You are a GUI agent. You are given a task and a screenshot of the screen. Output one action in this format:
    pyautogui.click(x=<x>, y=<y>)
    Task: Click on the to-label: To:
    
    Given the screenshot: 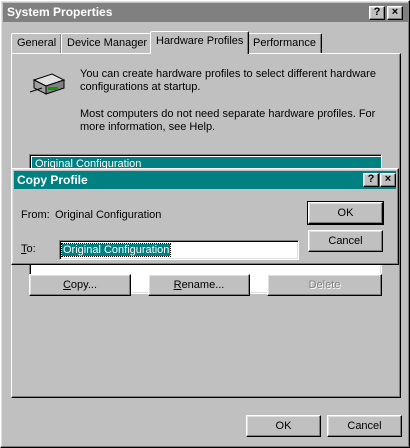 What is the action you would take?
    pyautogui.click(x=28, y=249)
    